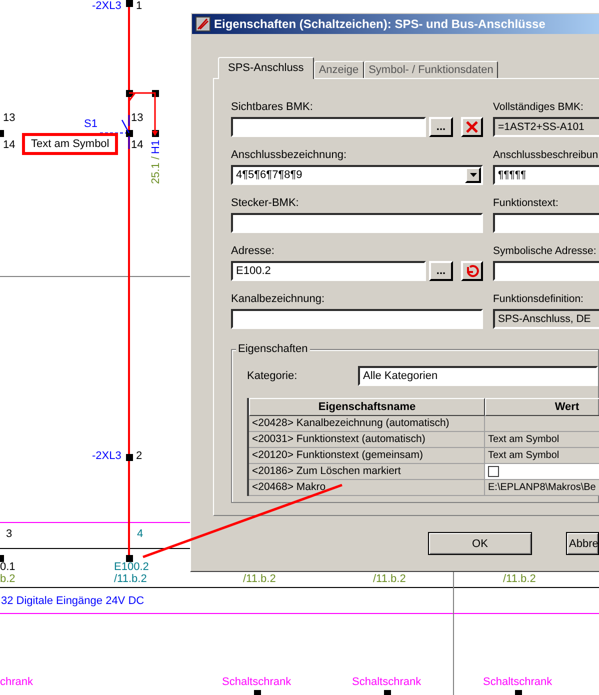 The width and height of the screenshot is (599, 695). Describe the element at coordinates (131, 567) in the screenshot. I see `device-label: E100.2` at that location.